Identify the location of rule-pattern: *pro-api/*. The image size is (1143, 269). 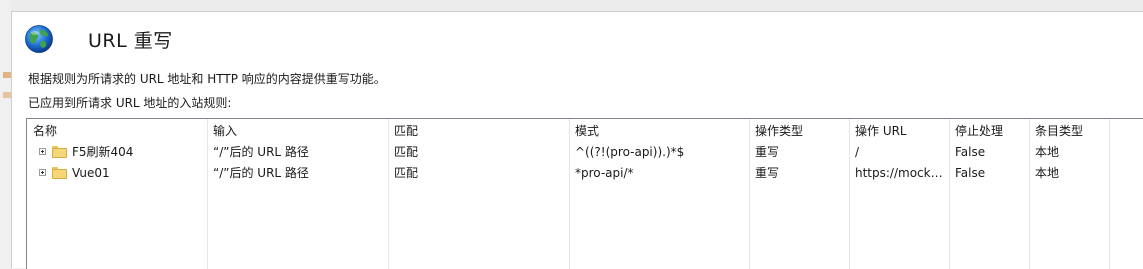
(604, 172).